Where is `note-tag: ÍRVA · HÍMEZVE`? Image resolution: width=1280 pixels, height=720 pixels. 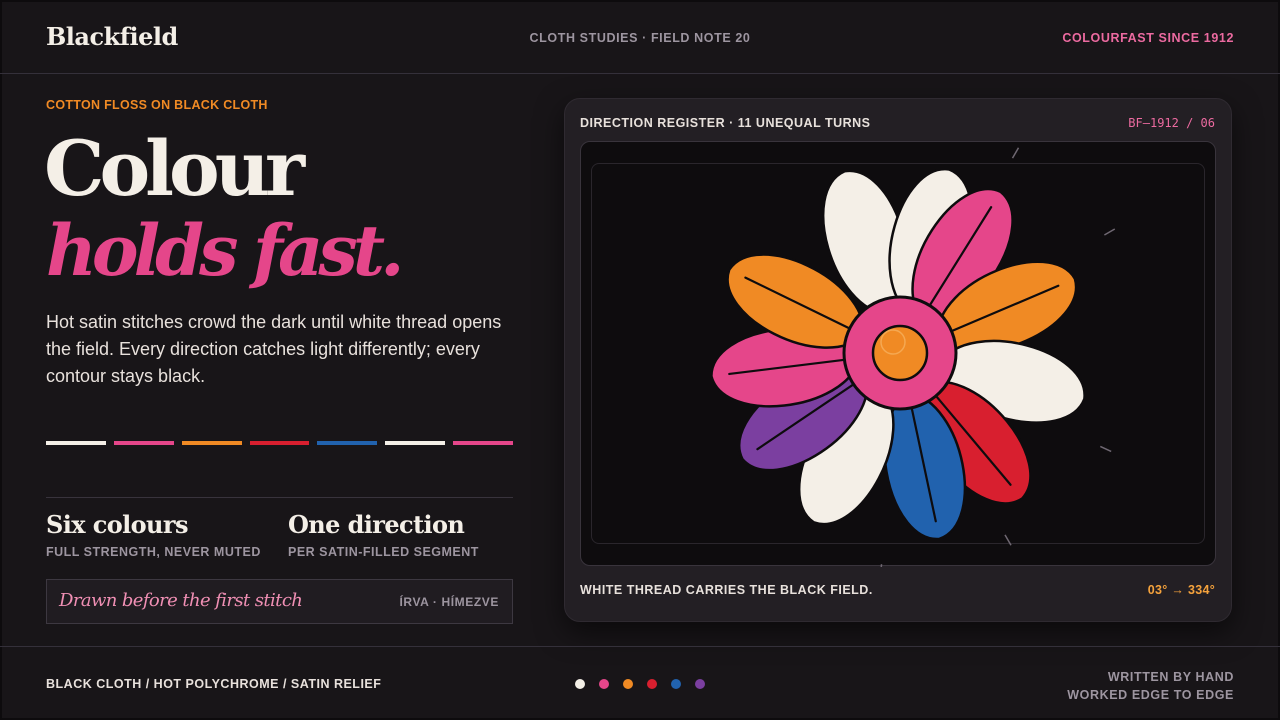 note-tag: ÍRVA · HÍMEZVE is located at coordinates (449, 602).